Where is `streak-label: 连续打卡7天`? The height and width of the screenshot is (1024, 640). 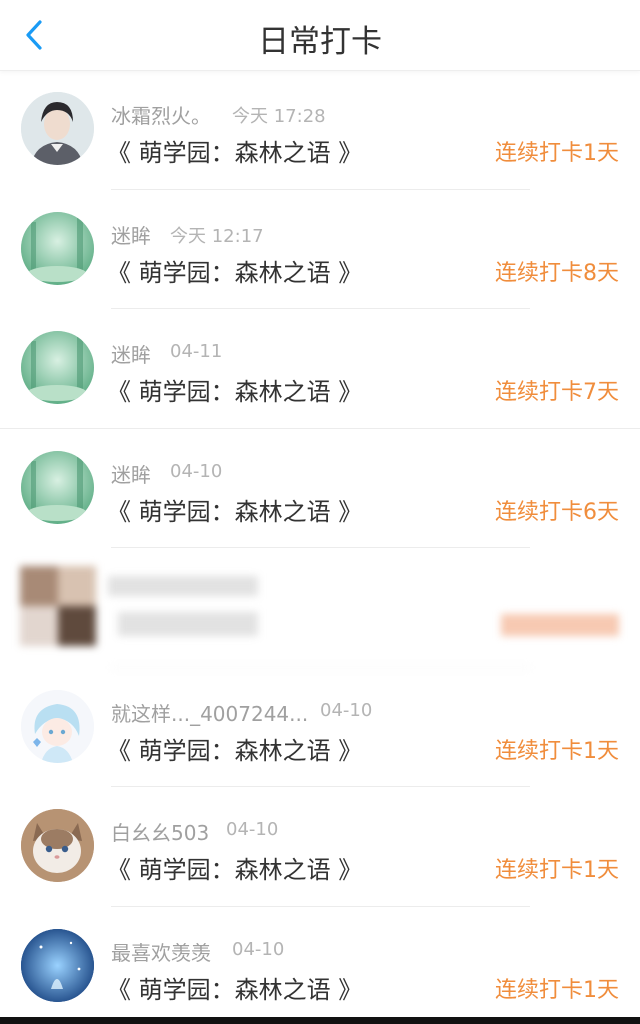 streak-label: 连续打卡7天 is located at coordinates (557, 390).